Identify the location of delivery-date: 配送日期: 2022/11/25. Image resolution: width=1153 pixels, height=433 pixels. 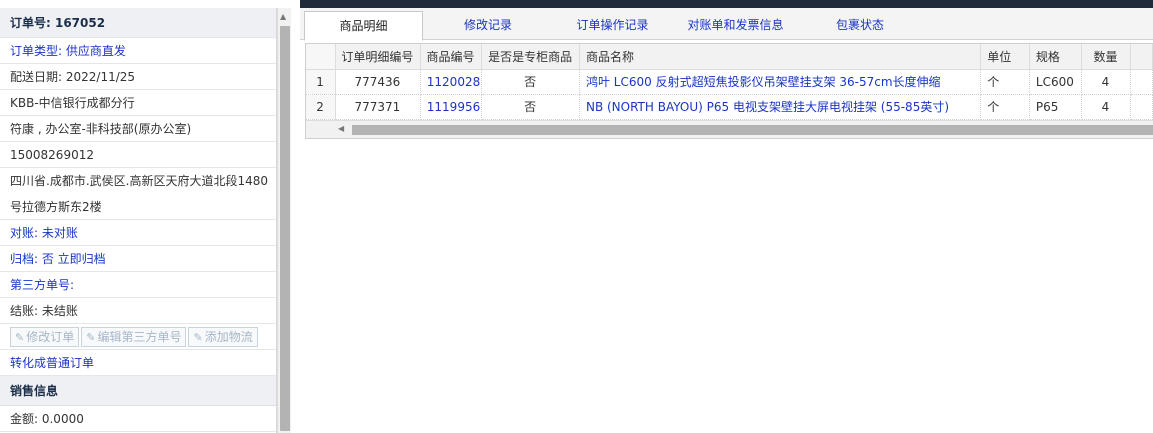
(138, 77).